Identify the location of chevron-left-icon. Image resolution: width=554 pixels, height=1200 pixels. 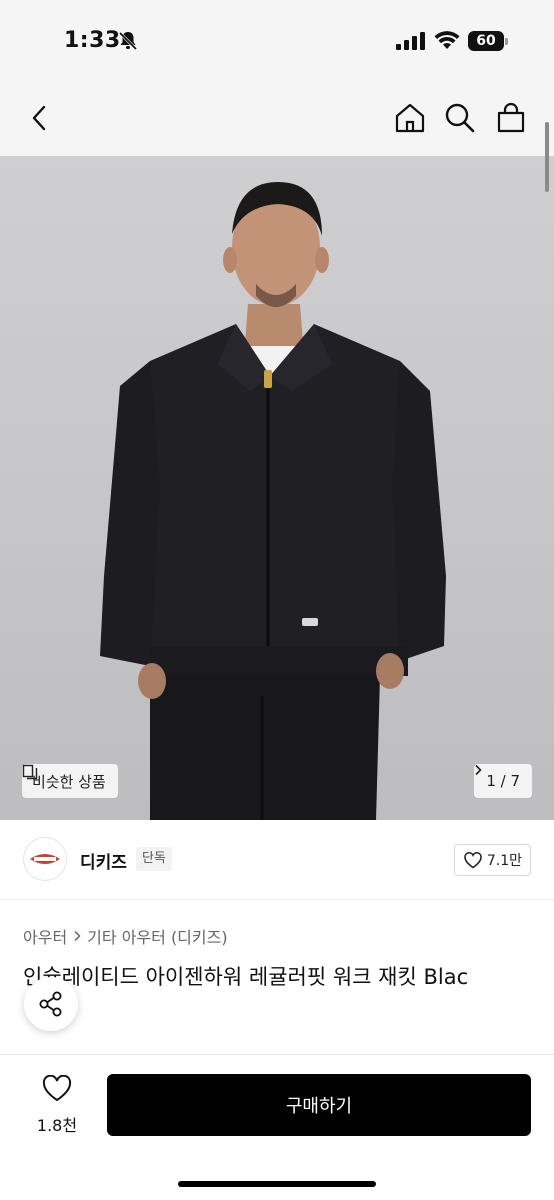
(39, 118).